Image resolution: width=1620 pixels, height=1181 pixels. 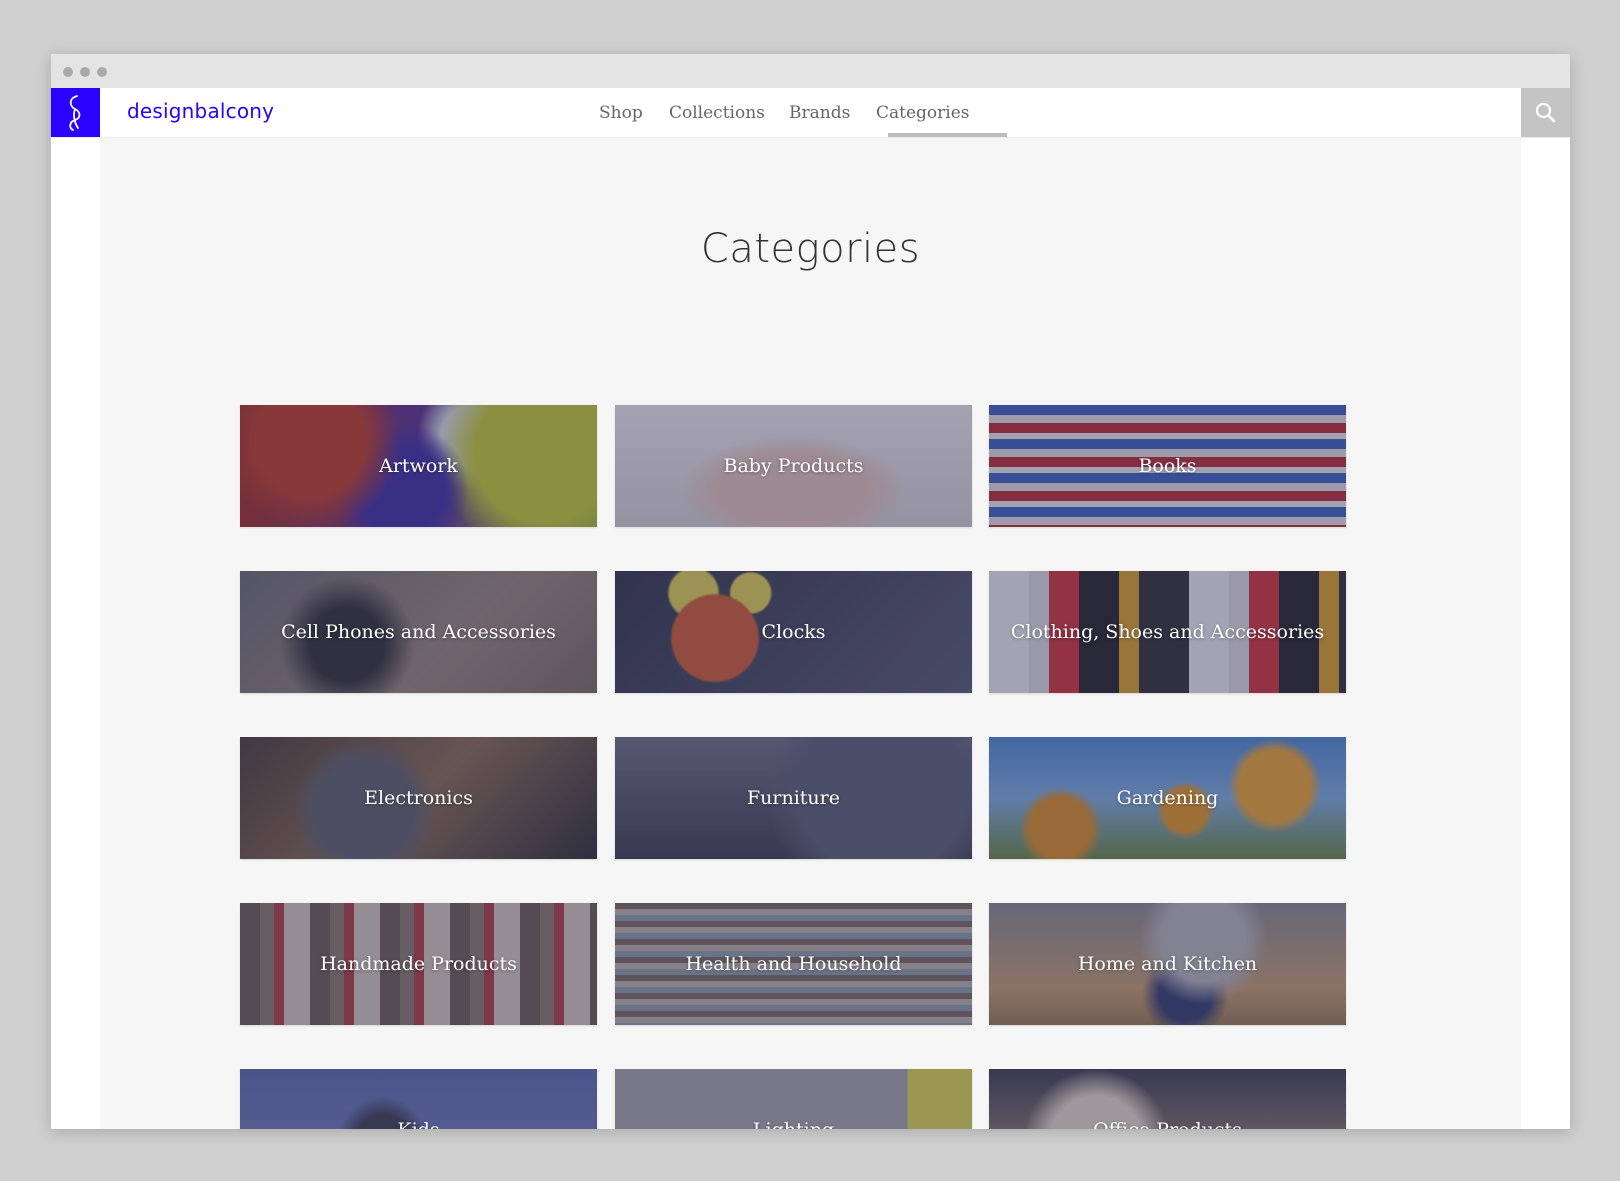 I want to click on category-label: Clothing, Shoes and Accessories, so click(x=1167, y=632).